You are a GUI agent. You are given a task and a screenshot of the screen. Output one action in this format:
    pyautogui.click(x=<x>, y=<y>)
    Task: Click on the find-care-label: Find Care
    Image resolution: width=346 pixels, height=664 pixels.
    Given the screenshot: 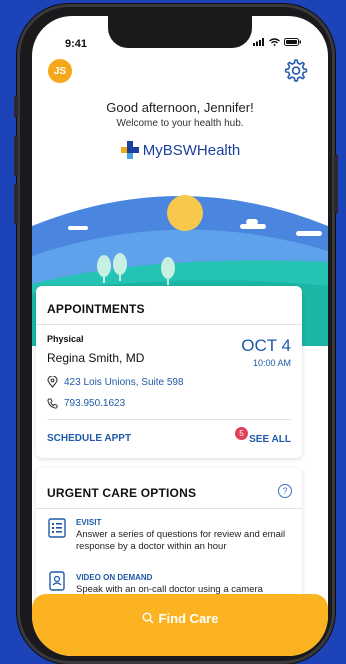 What is the action you would take?
    pyautogui.click(x=188, y=618)
    